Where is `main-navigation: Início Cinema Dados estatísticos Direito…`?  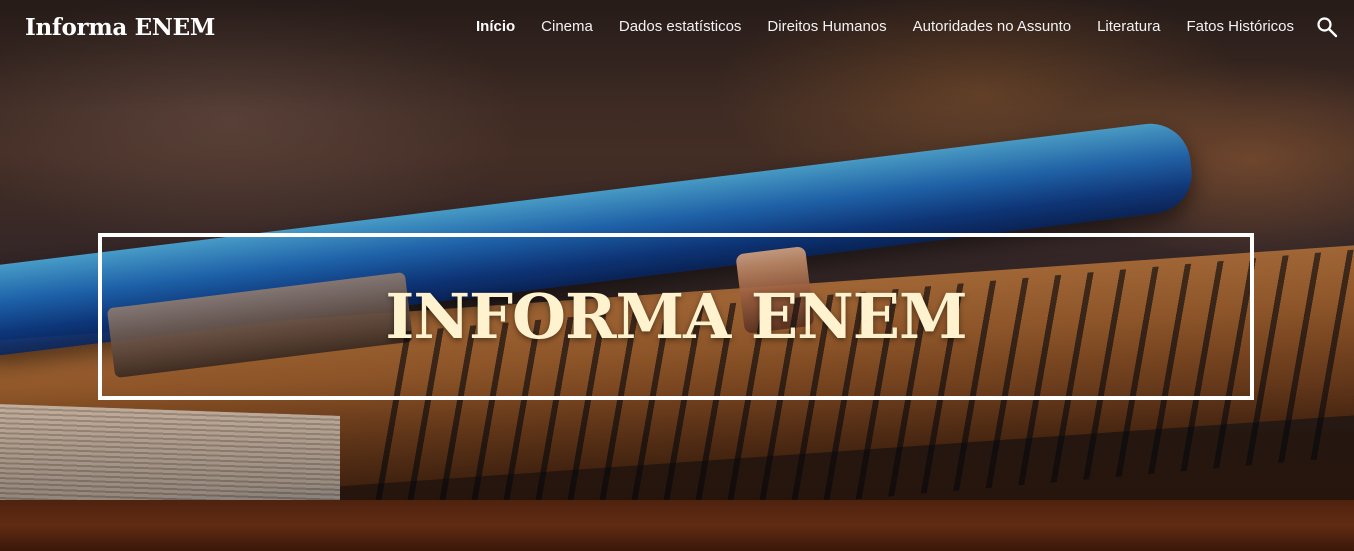 main-navigation: Início Cinema Dados estatísticos Direito… is located at coordinates (872, 26).